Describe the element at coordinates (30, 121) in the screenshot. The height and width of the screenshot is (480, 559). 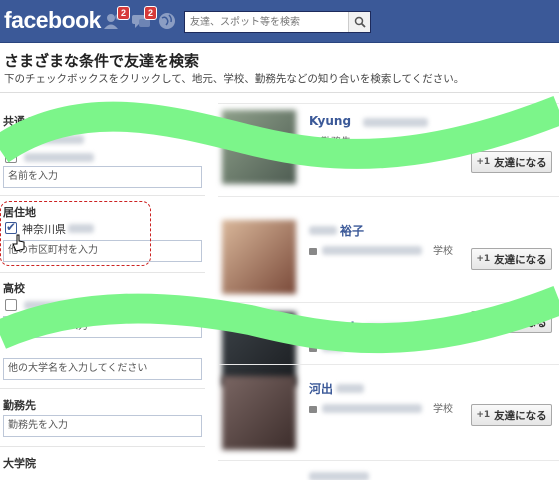
I see `mutual-friends-label: 共通の友達` at that location.